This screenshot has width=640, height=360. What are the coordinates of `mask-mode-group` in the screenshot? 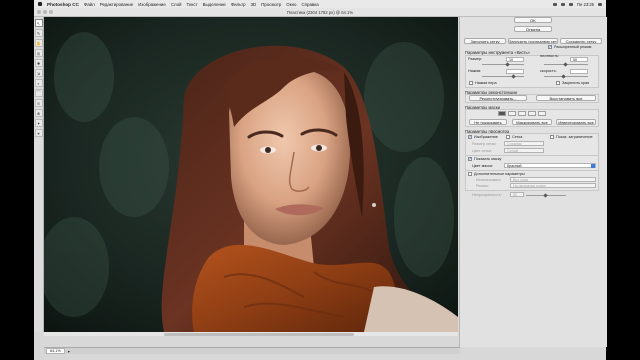 It's located at (522, 113).